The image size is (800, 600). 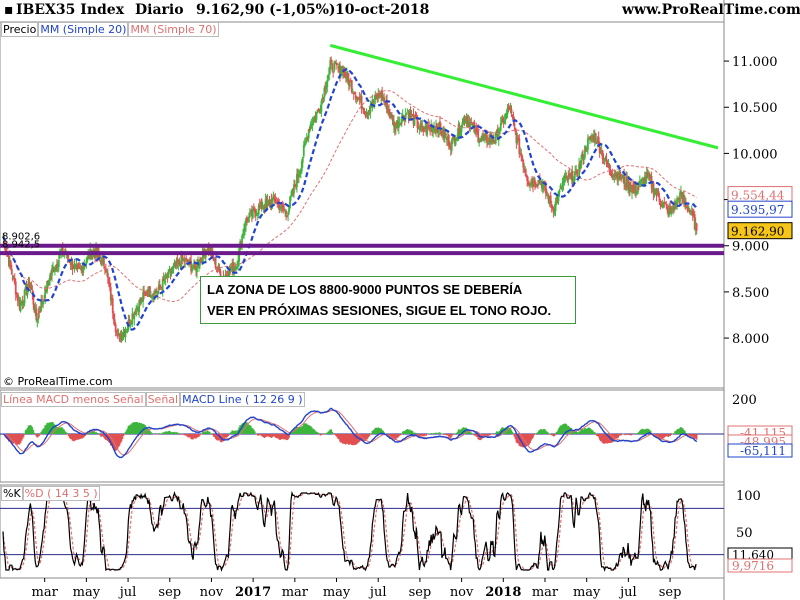 I want to click on legend-stoch-d: %D ( 14 3 5 ), so click(x=61, y=493).